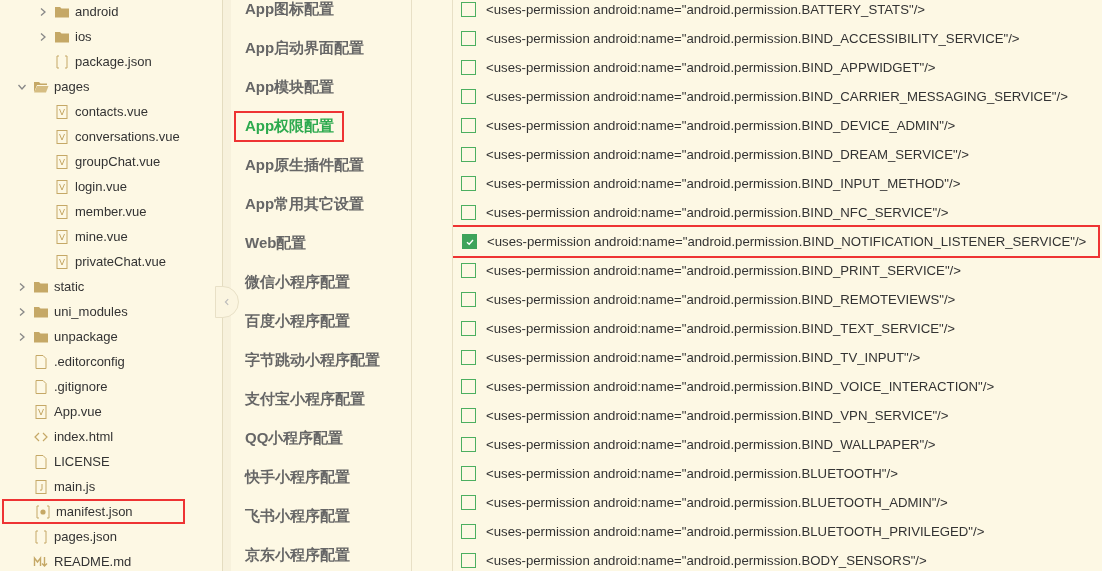  Describe the element at coordinates (111, 111) in the screenshot. I see `tree-item: contacts.vue` at that location.